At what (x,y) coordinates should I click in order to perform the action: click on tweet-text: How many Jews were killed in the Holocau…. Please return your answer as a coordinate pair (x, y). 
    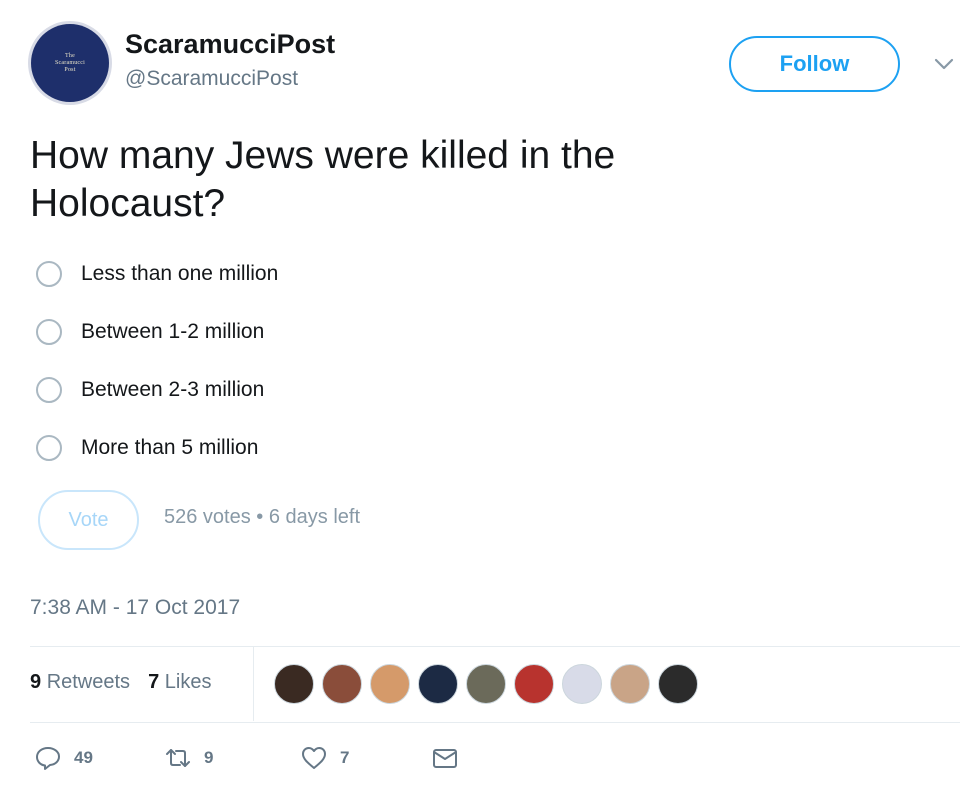
    Looking at the image, I should click on (323, 179).